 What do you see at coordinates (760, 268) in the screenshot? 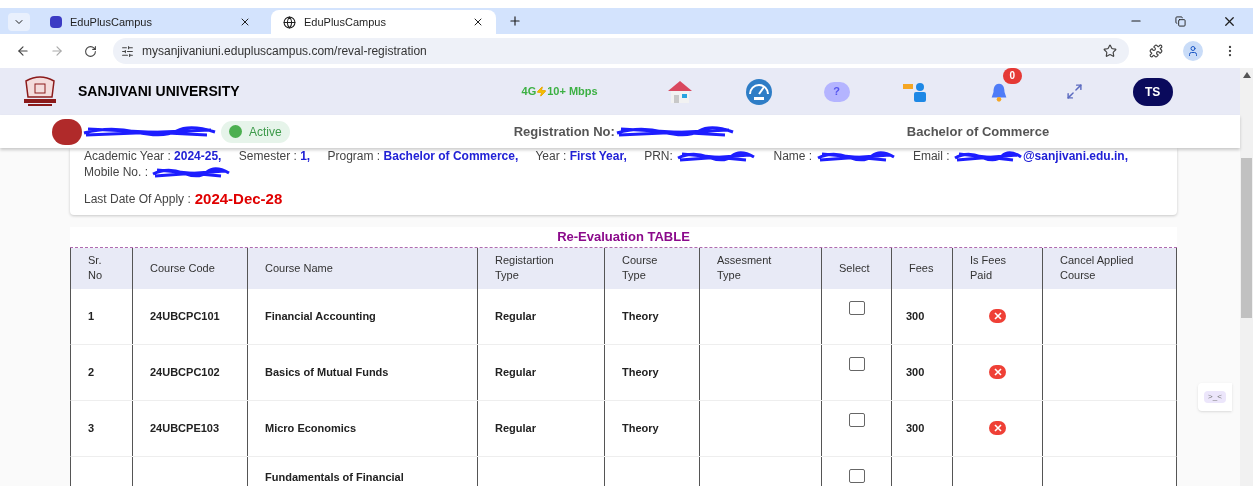
I see `column-header: Assesment Type` at bounding box center [760, 268].